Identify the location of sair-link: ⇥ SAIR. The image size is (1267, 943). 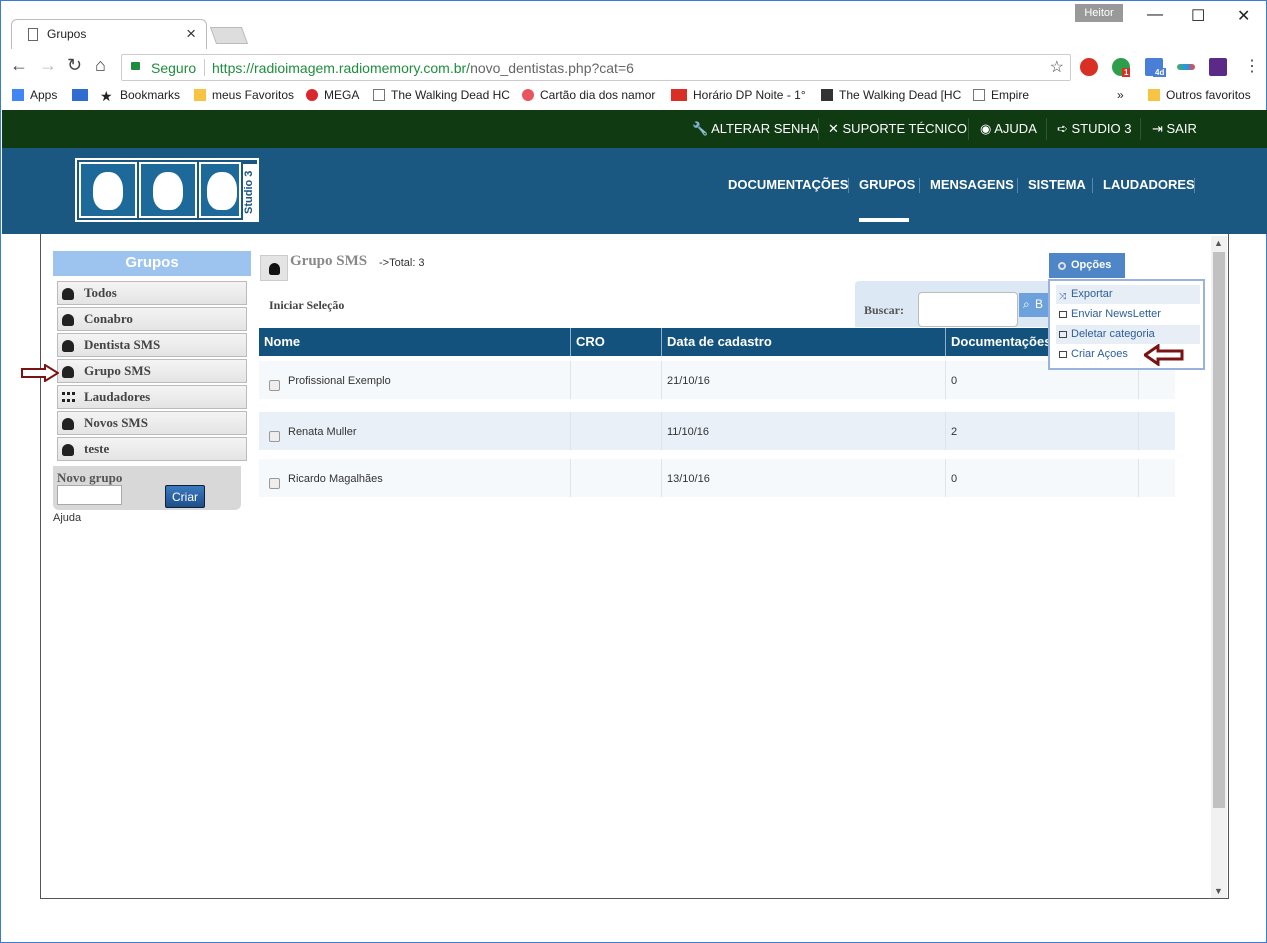
(1174, 129).